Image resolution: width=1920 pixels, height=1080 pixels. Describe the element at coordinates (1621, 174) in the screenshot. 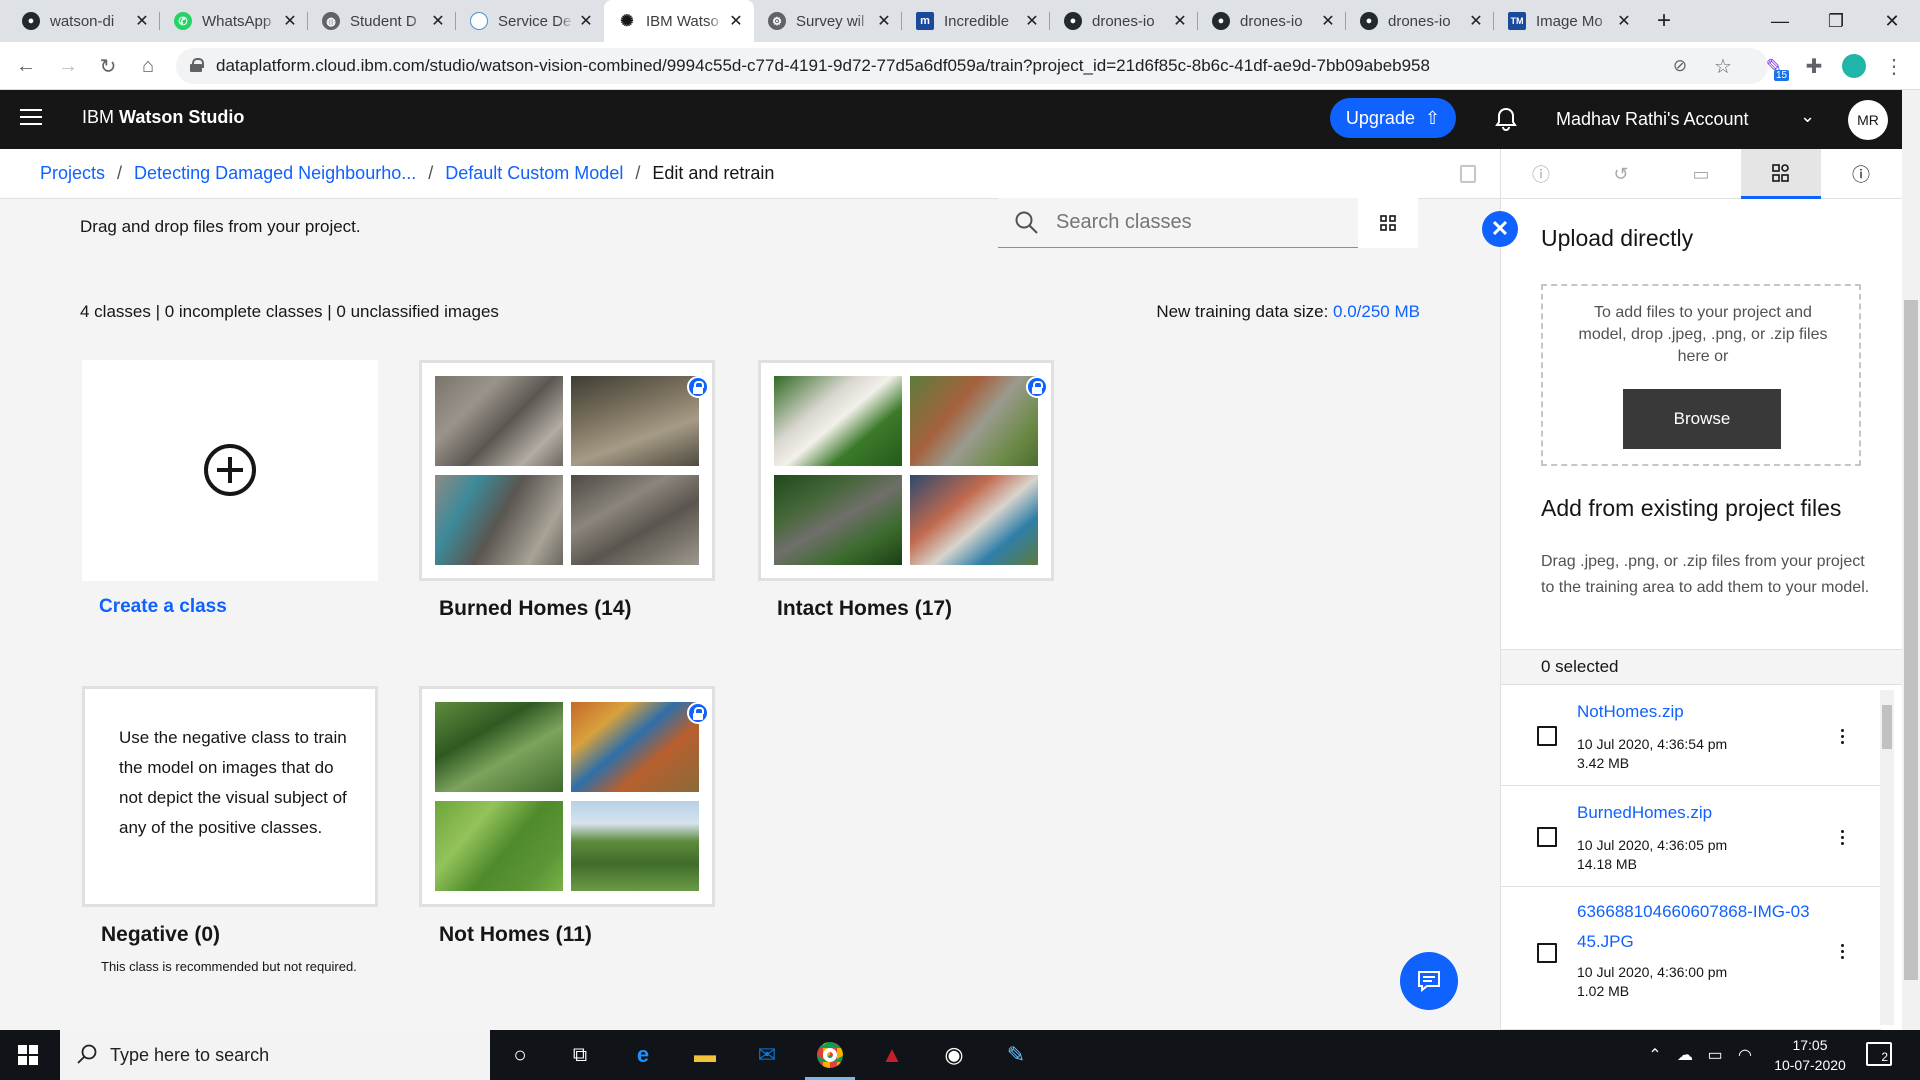

I see `history-icon: ↺` at that location.